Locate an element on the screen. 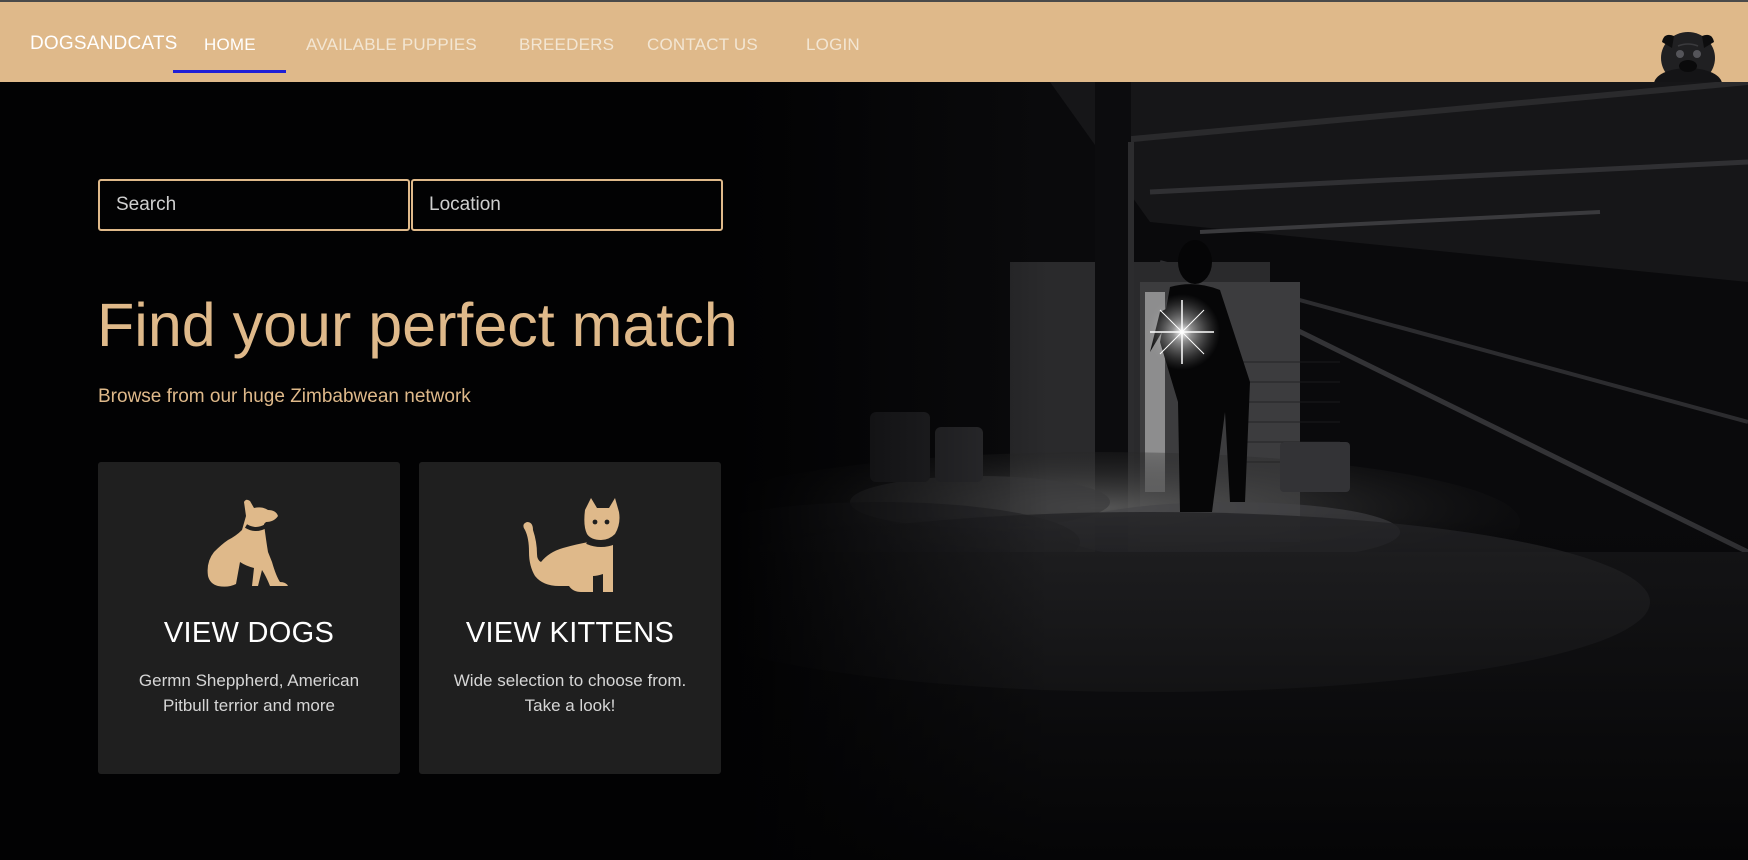 The width and height of the screenshot is (1748, 860). nav-link-login: LOGIN is located at coordinates (833, 45).